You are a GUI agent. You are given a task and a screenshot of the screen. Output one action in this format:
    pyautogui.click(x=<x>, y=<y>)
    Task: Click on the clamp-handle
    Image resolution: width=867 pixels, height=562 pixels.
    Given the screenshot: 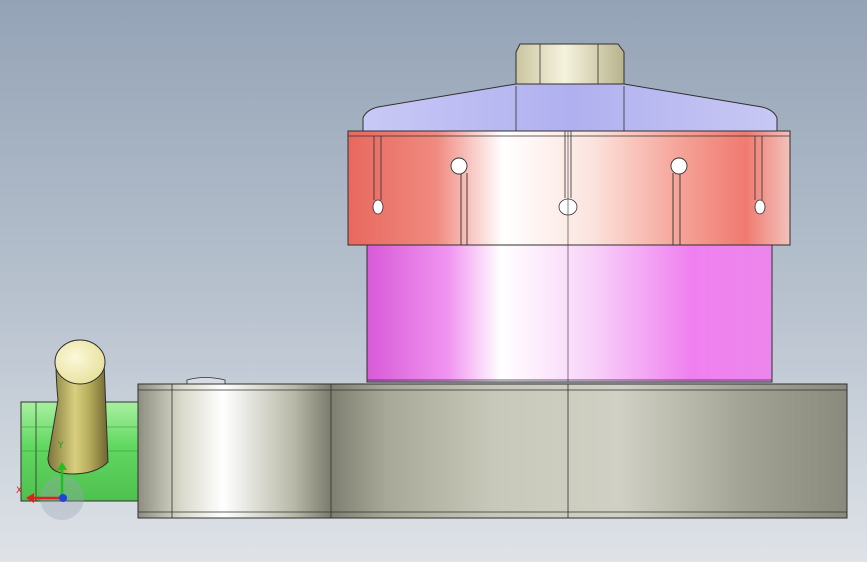 What is the action you would take?
    pyautogui.click(x=78, y=407)
    